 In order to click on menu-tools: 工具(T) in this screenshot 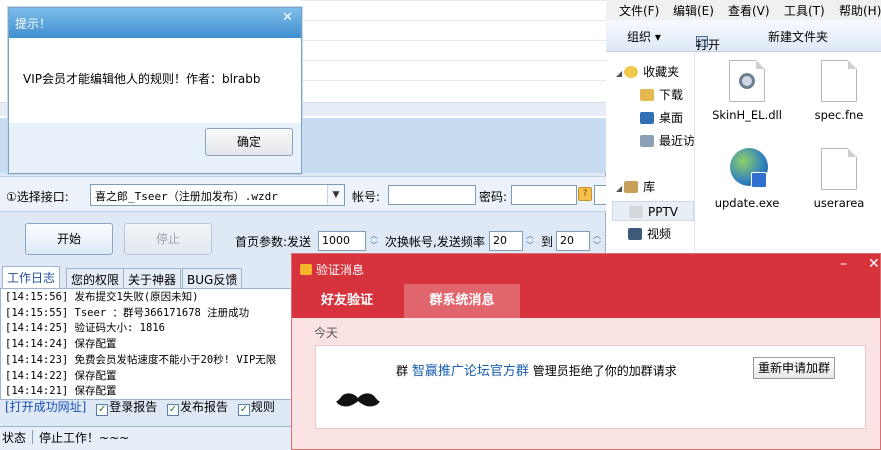, I will do `click(804, 10)`.